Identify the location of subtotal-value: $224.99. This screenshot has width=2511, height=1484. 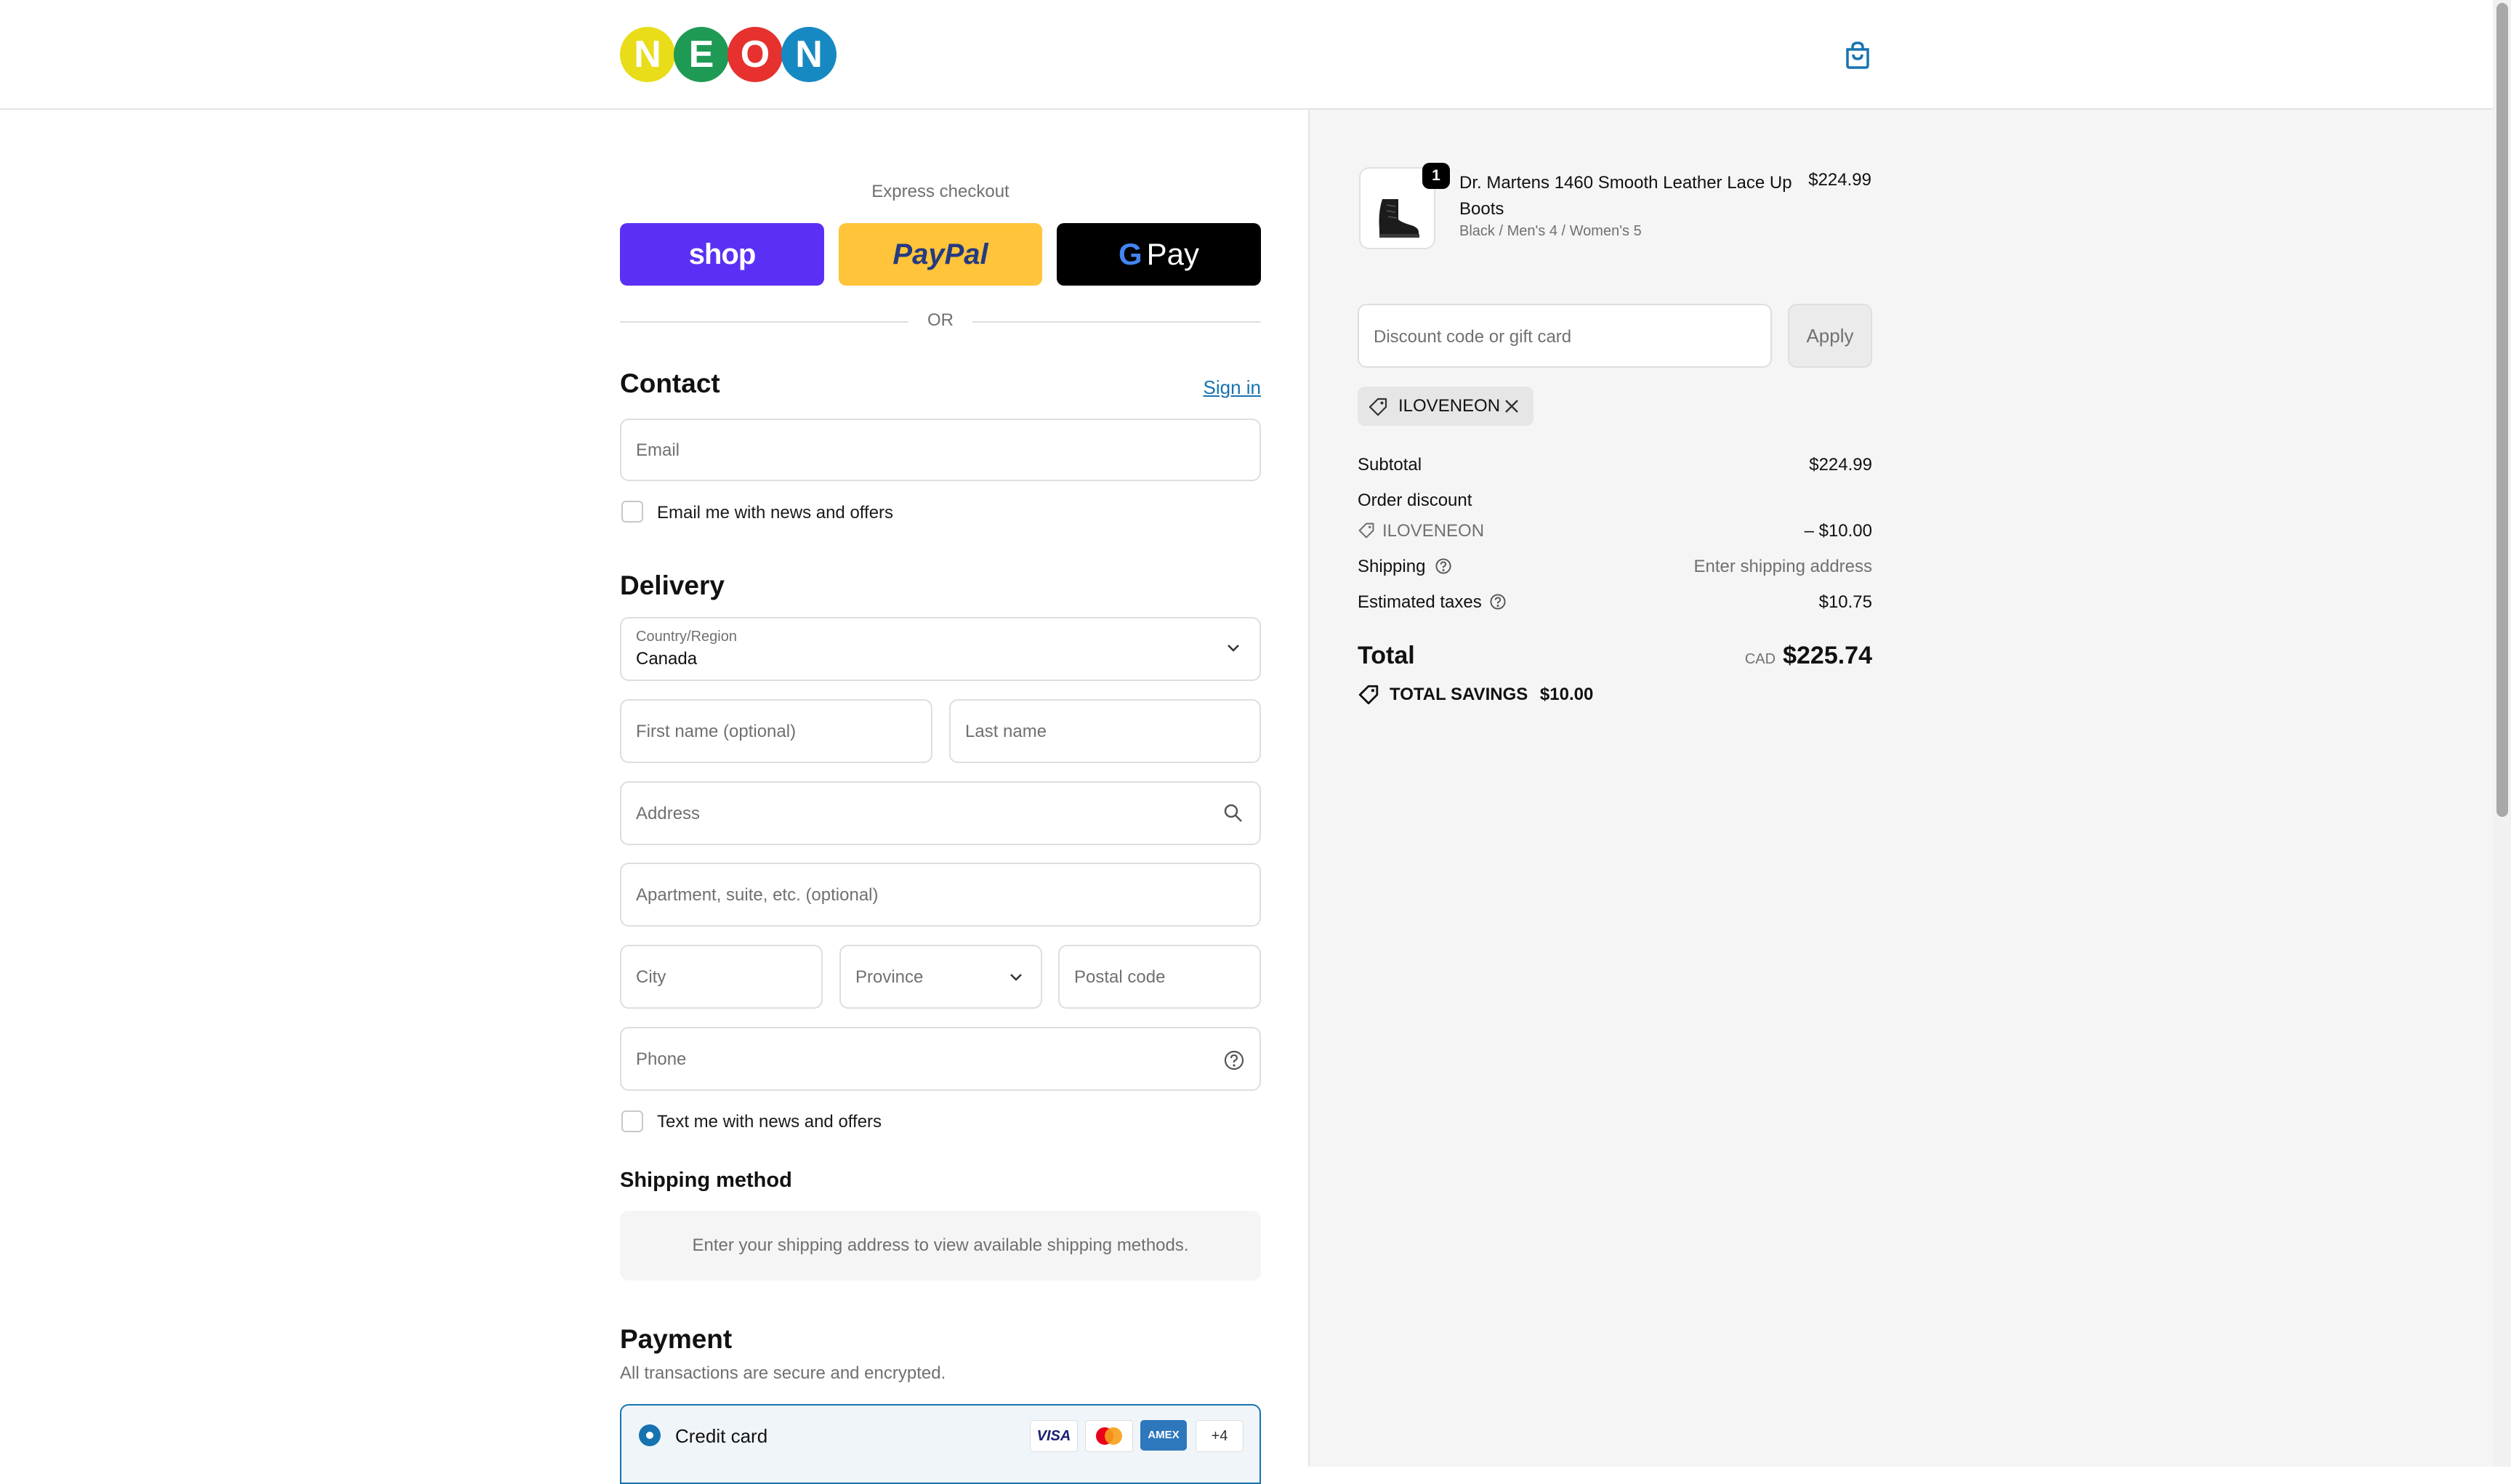
(1841, 465).